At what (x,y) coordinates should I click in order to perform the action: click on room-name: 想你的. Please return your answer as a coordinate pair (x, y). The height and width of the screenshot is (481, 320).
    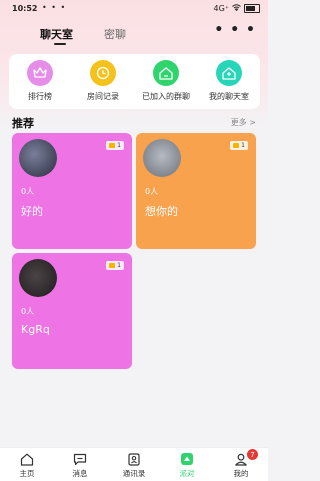
    Looking at the image, I should click on (161, 211).